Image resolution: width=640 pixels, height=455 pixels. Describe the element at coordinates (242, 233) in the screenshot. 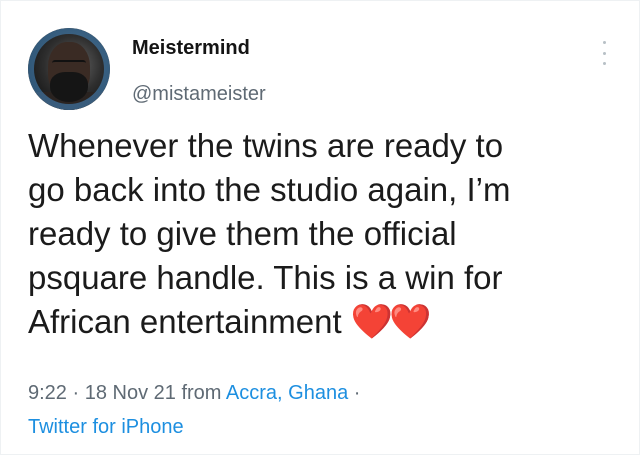

I see `tweet-line: ready to give them the official` at that location.